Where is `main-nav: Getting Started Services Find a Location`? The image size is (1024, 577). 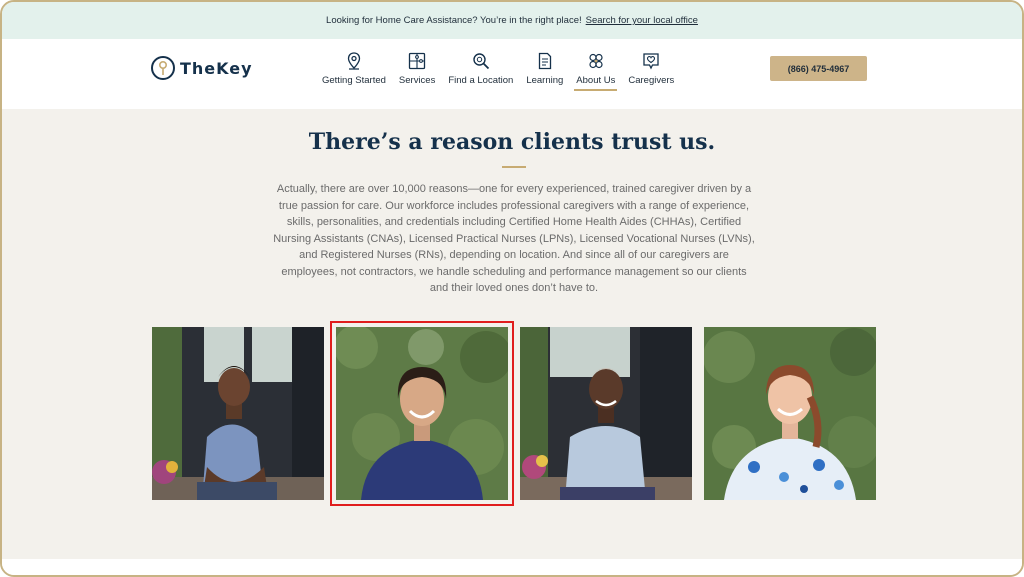 main-nav: Getting Started Services Find a Location is located at coordinates (498, 71).